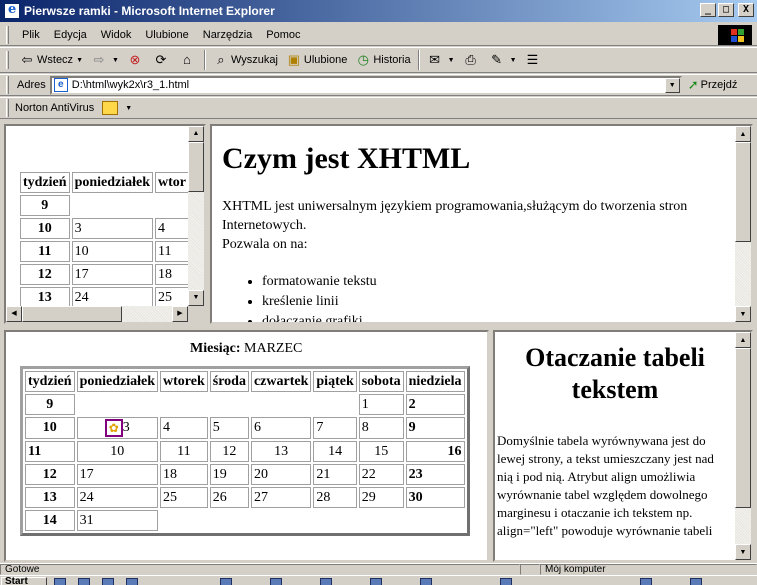 This screenshot has width=757, height=585. What do you see at coordinates (451, 60) in the screenshot?
I see `mail-dropdown-icon: ▼` at bounding box center [451, 60].